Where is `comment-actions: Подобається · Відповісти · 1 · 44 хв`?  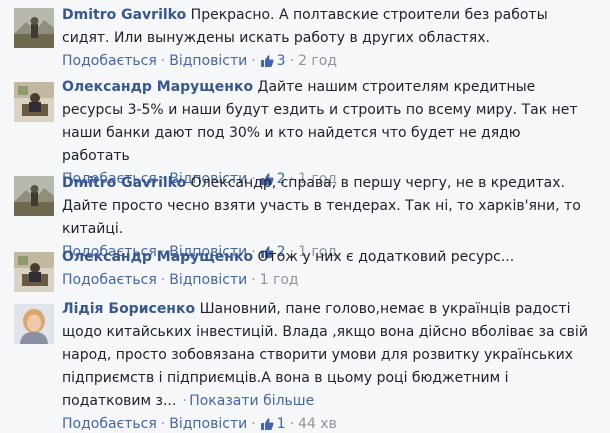 comment-actions: Подобається · Відповісти · 1 · 44 хв is located at coordinates (326, 424).